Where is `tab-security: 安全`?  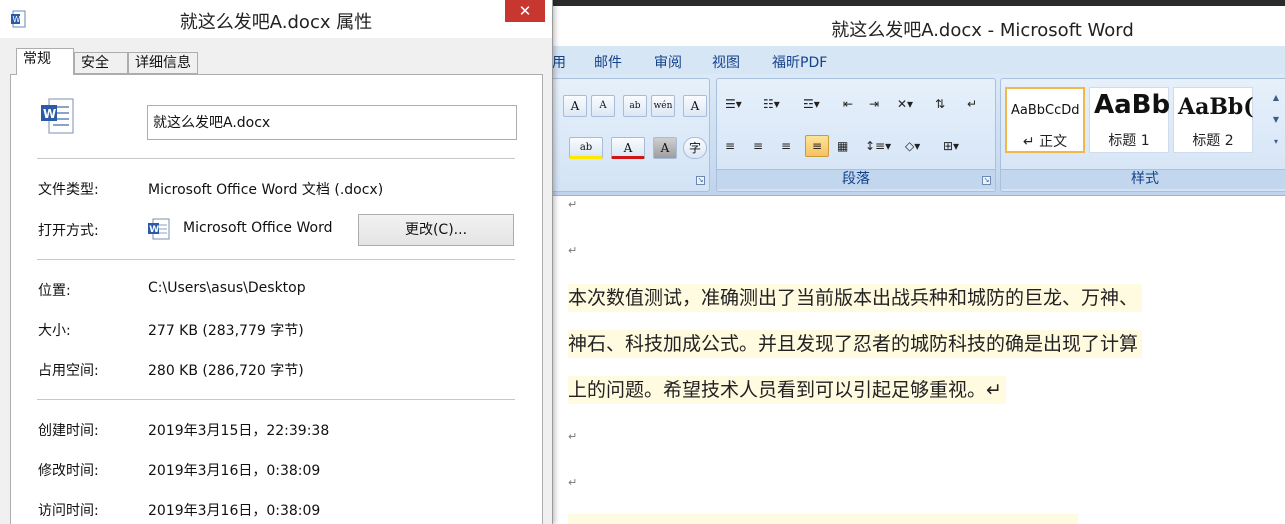 tab-security: 安全 is located at coordinates (101, 63).